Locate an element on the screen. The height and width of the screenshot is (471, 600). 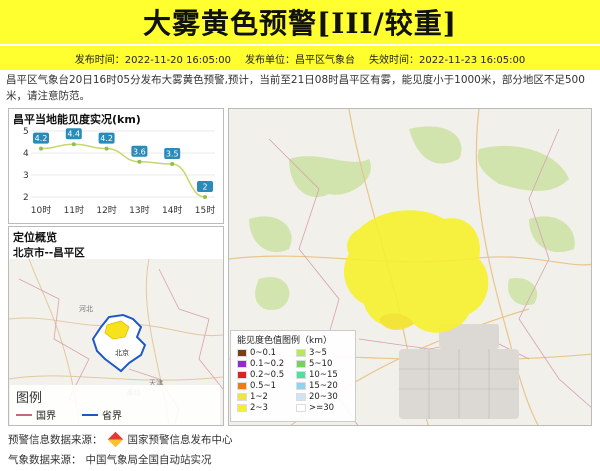
label-beijing: 北京 is located at coordinates (122, 352).